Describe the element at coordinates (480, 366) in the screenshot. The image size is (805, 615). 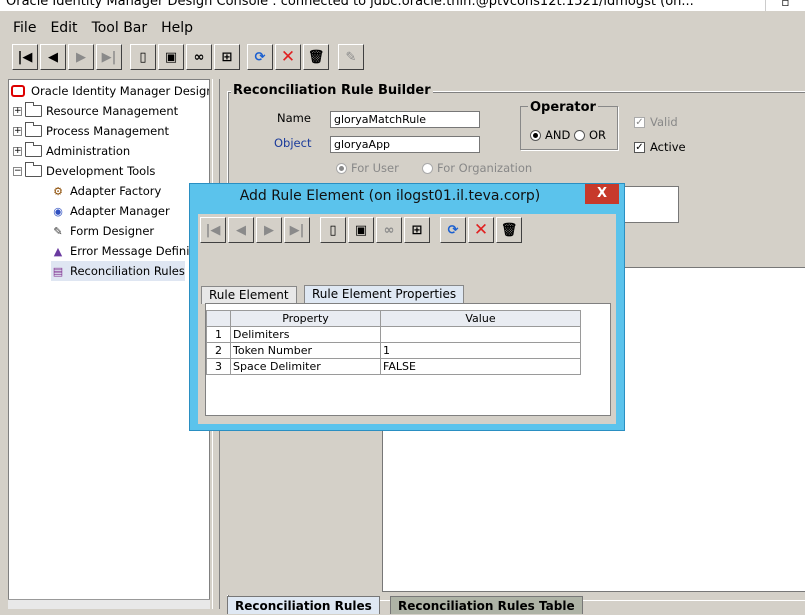
I see `value-cell: FALSE` at that location.